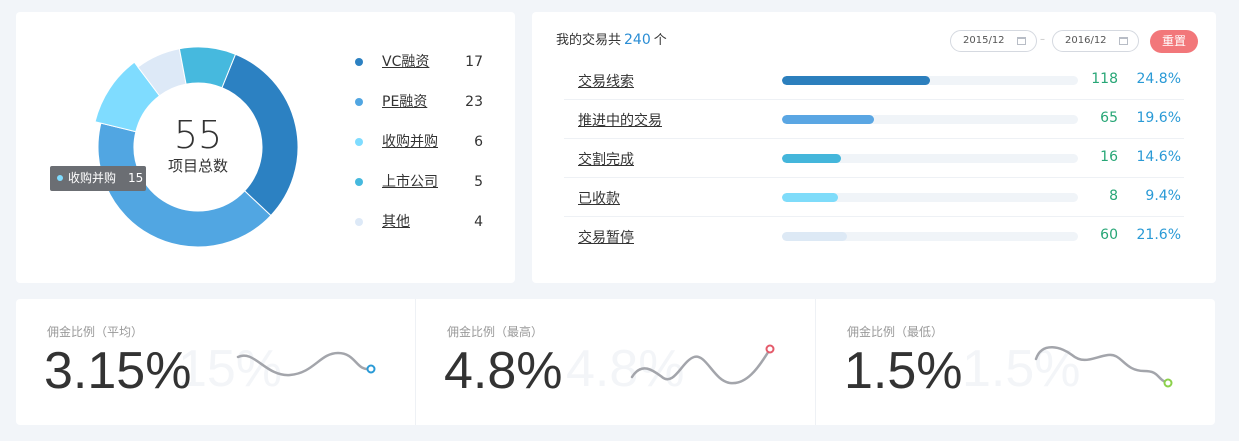  Describe the element at coordinates (903, 371) in the screenshot. I see `stat-value: 1.5%` at that location.